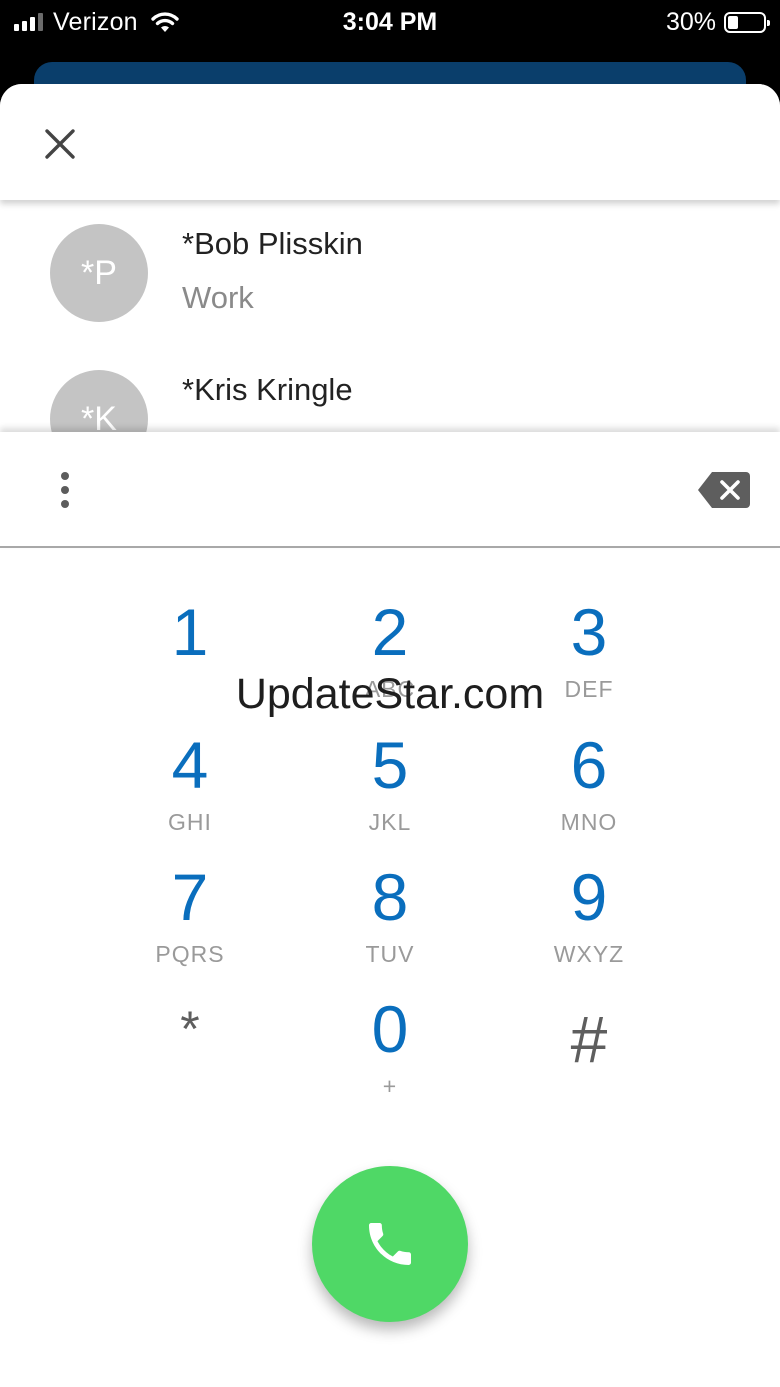  I want to click on key-letters: GHI, so click(190, 822).